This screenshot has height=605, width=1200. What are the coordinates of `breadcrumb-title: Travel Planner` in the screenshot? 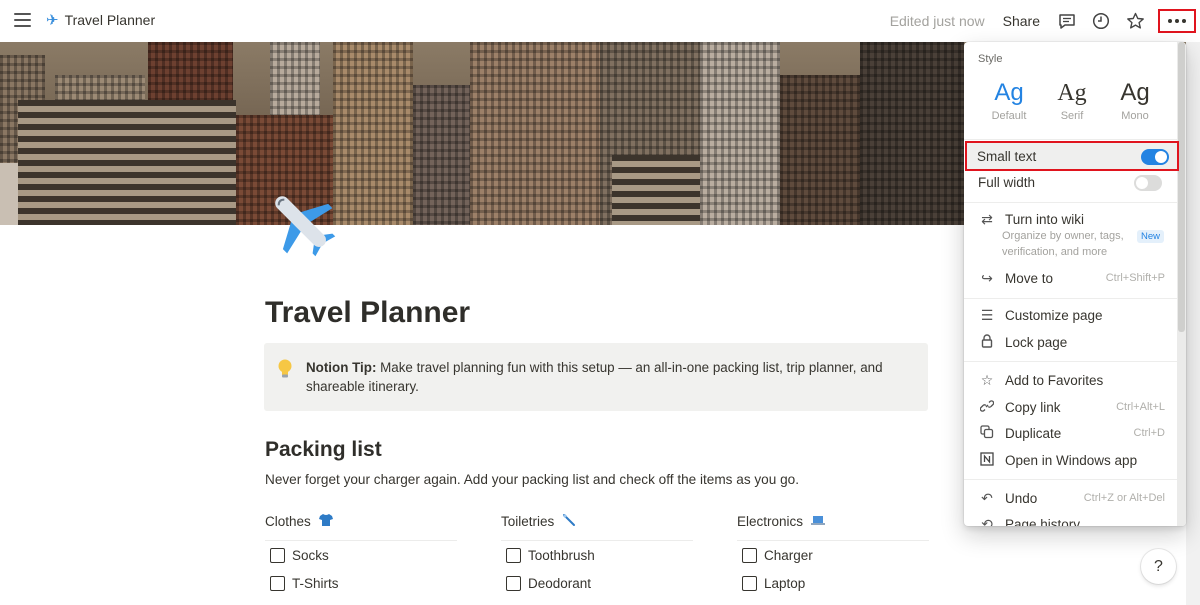 It's located at (110, 20).